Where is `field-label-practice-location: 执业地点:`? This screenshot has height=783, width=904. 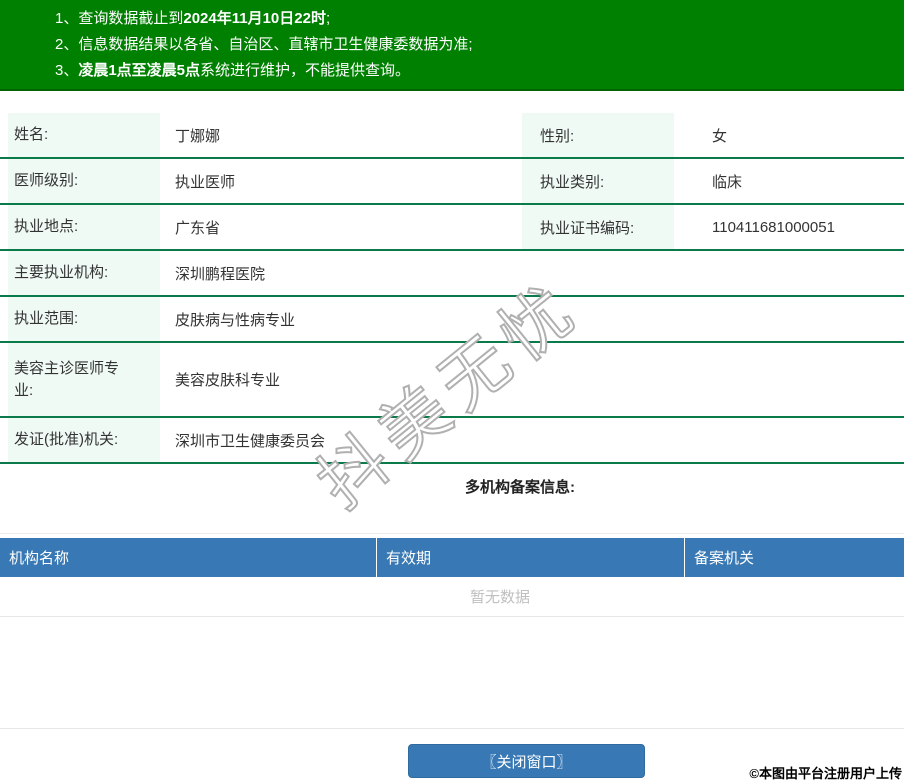 field-label-practice-location: 执业地点: is located at coordinates (84, 227).